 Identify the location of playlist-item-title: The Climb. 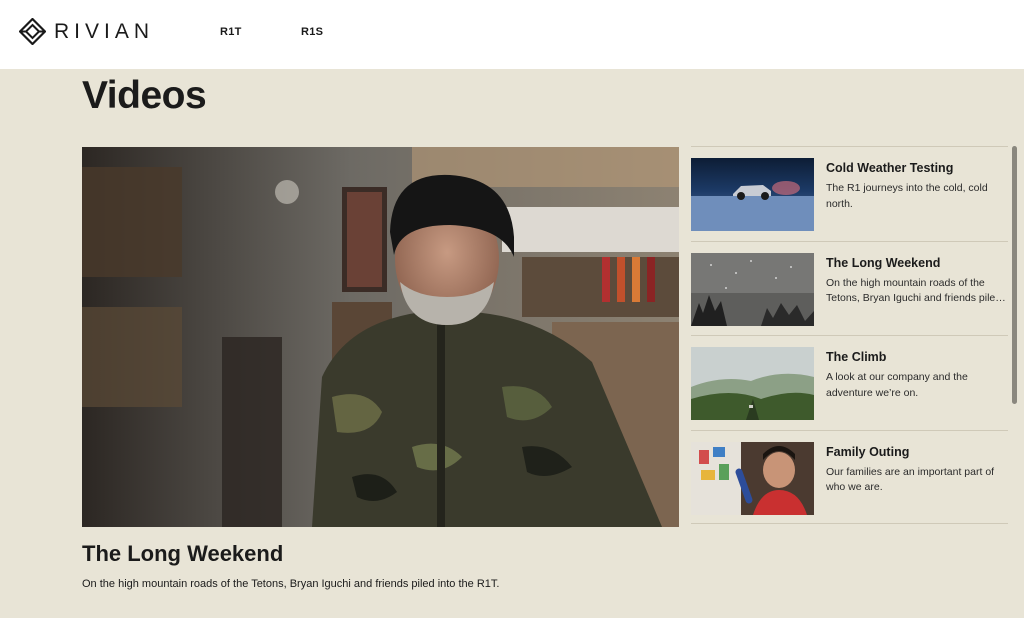
(856, 357).